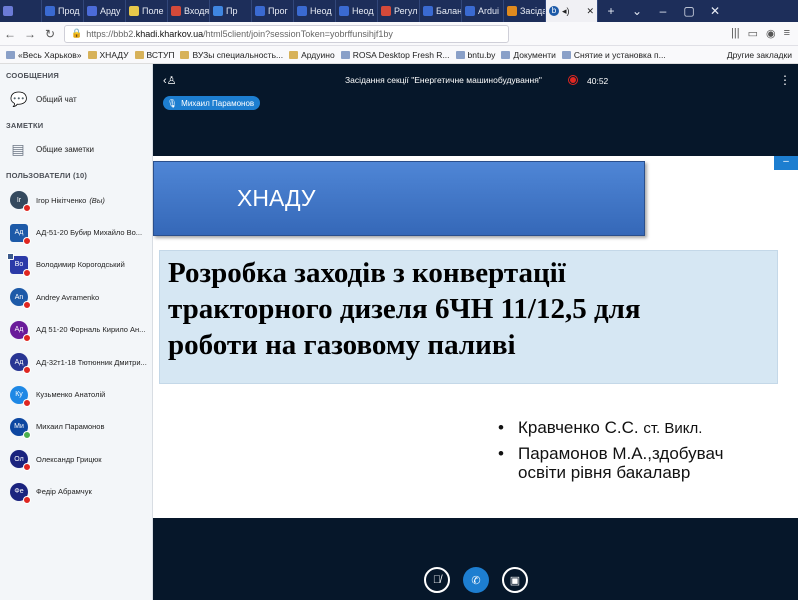 The height and width of the screenshot is (600, 798). I want to click on bookmark-label: Ардуино, so click(318, 54).